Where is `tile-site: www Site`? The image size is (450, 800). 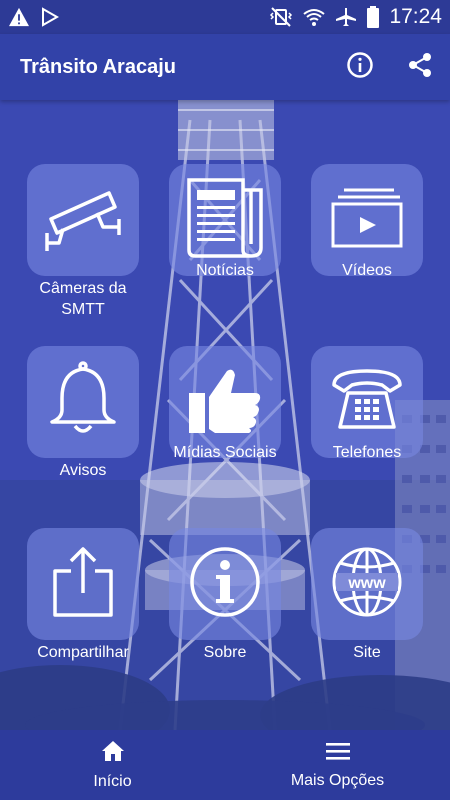
tile-site: www Site is located at coordinates (367, 595).